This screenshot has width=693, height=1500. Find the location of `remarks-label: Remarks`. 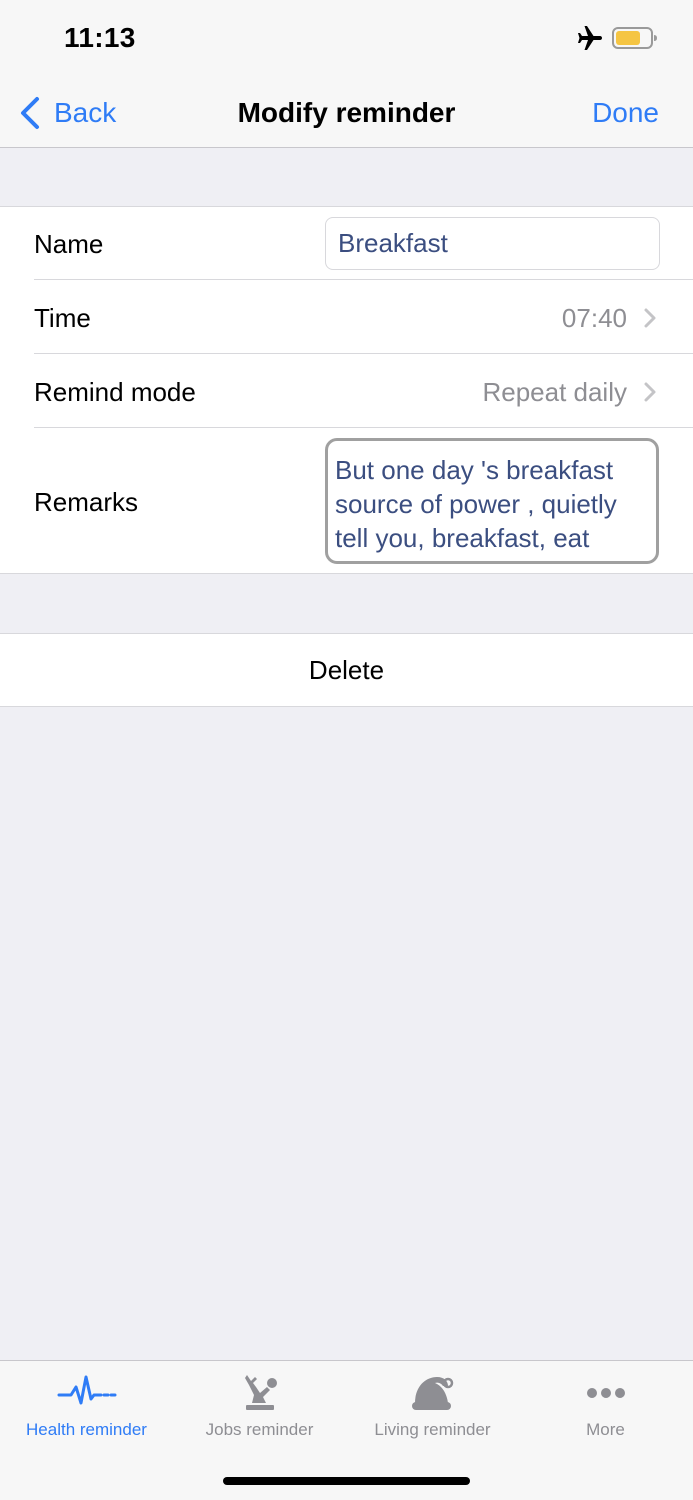

remarks-label: Remarks is located at coordinates (86, 502).